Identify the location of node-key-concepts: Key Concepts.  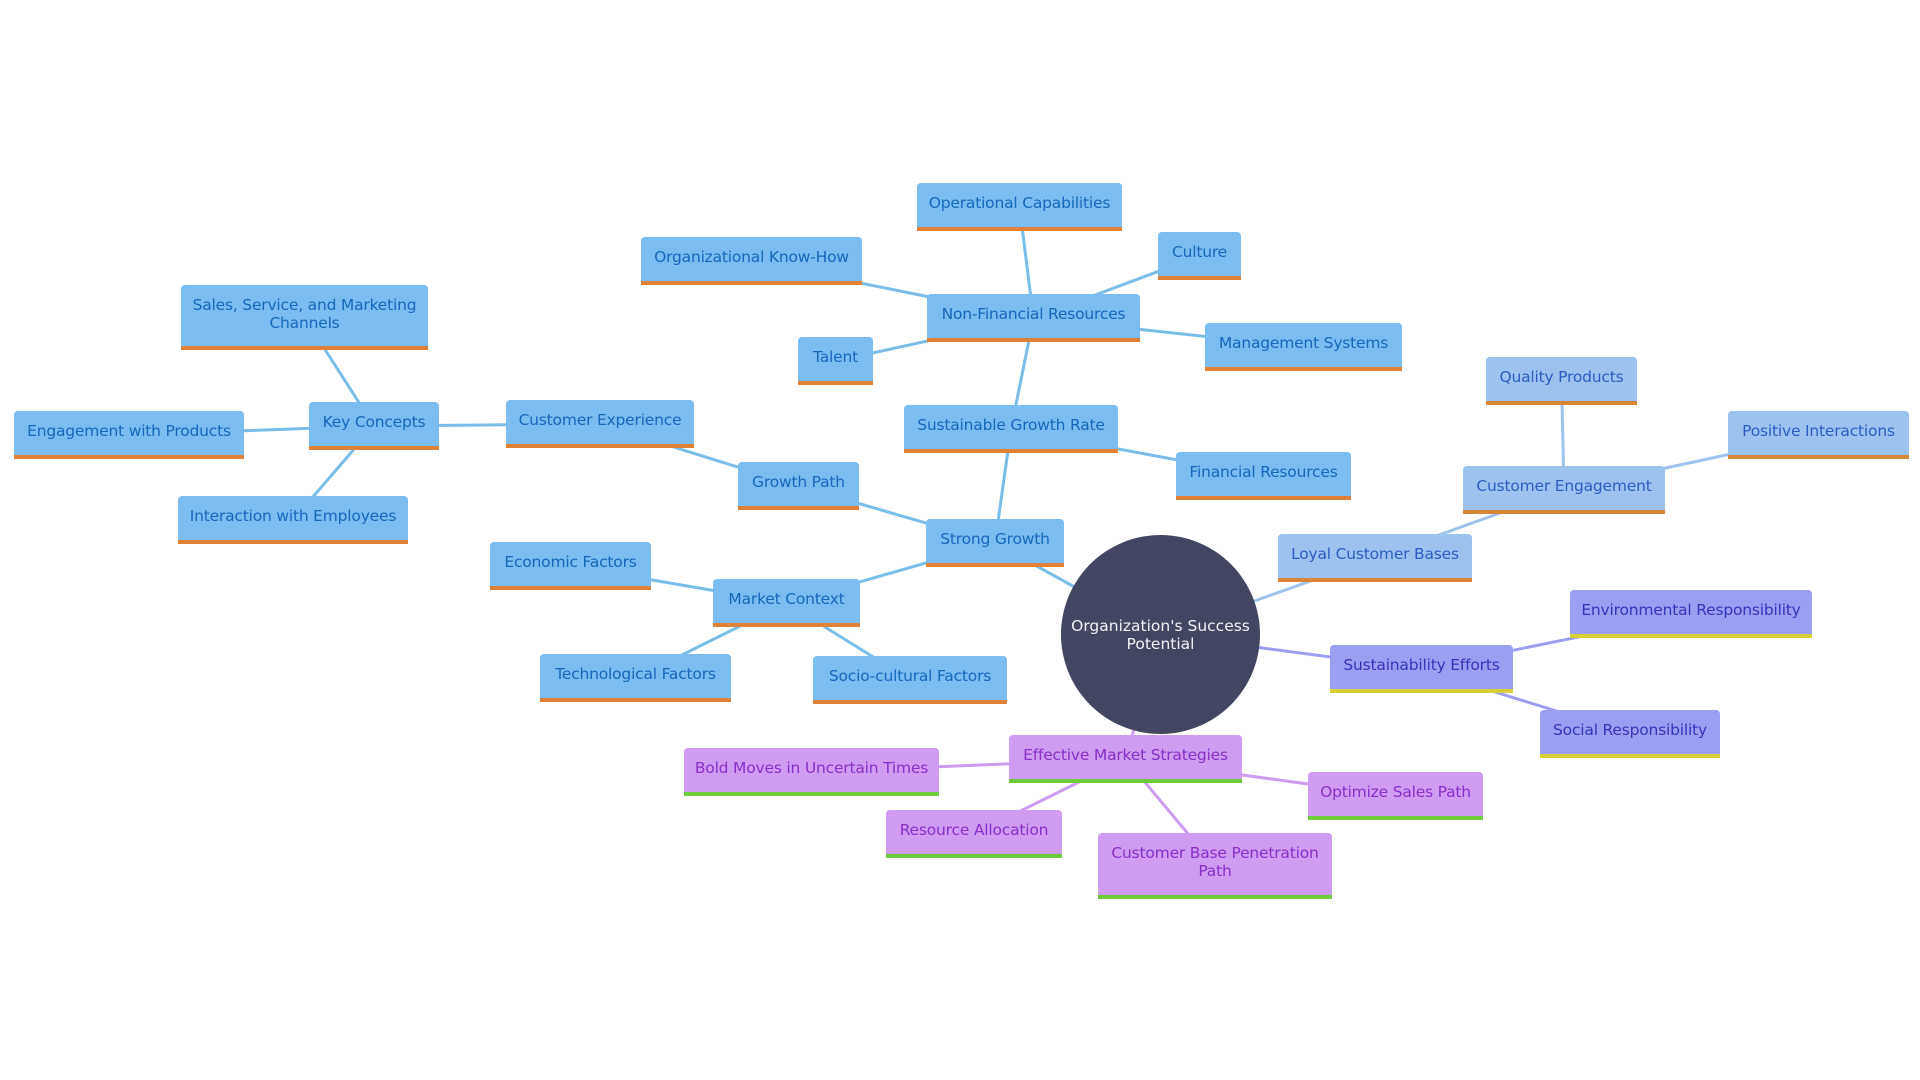
(374, 426).